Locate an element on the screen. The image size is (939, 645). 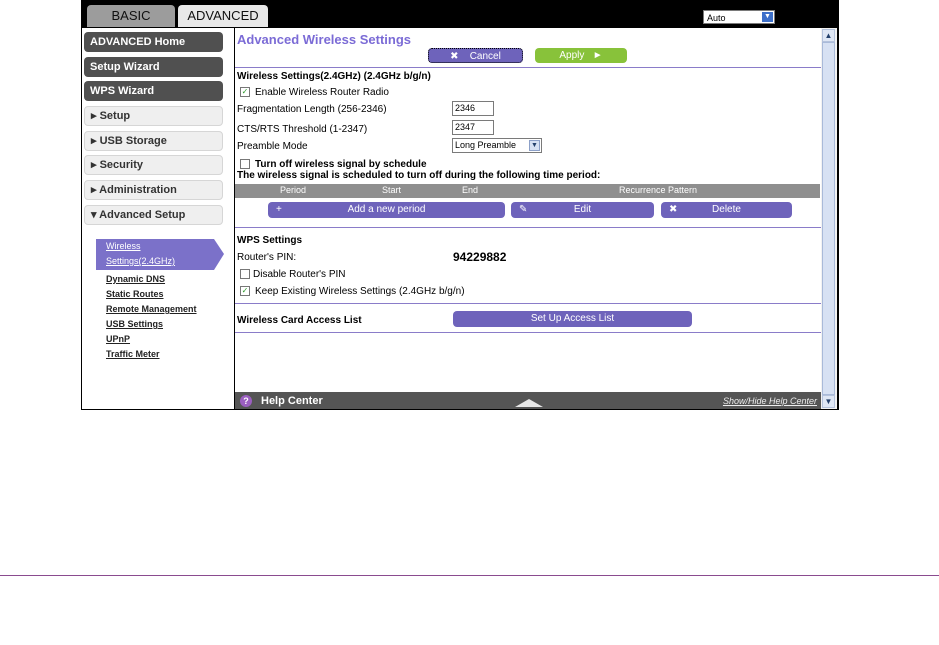
sidebar-subitem-label: Wireless is located at coordinates (123, 246).